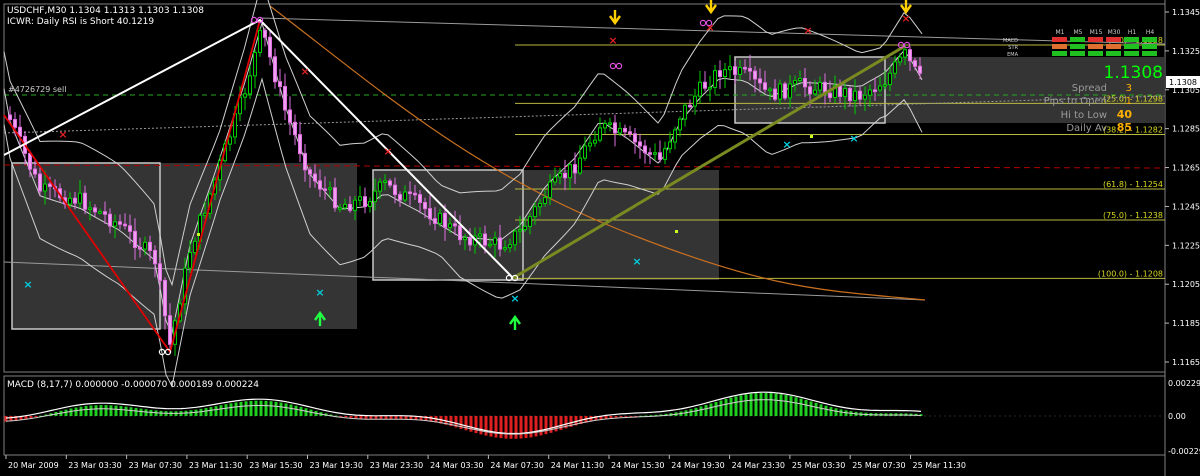 The image size is (1200, 476). What do you see at coordinates (758, 465) in the screenshot?
I see `time-tick-label: 24 Mar 23:30` at bounding box center [758, 465].